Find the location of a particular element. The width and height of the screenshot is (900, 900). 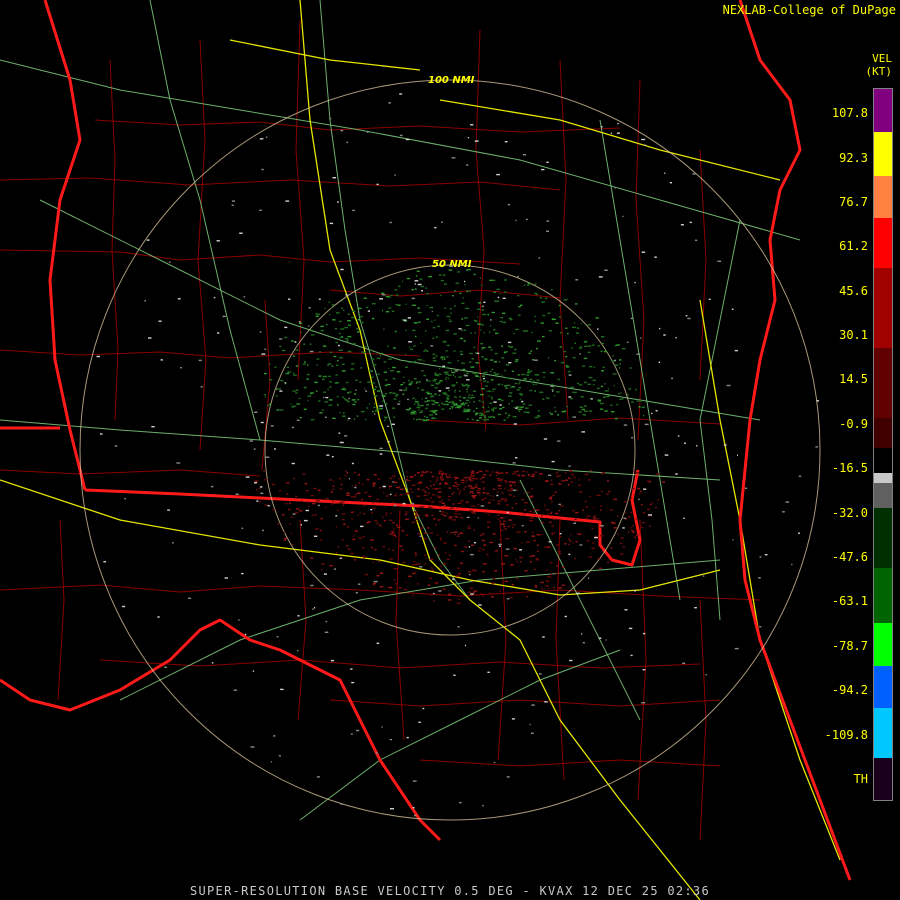

legend-color-segment is located at coordinates (883, 687).